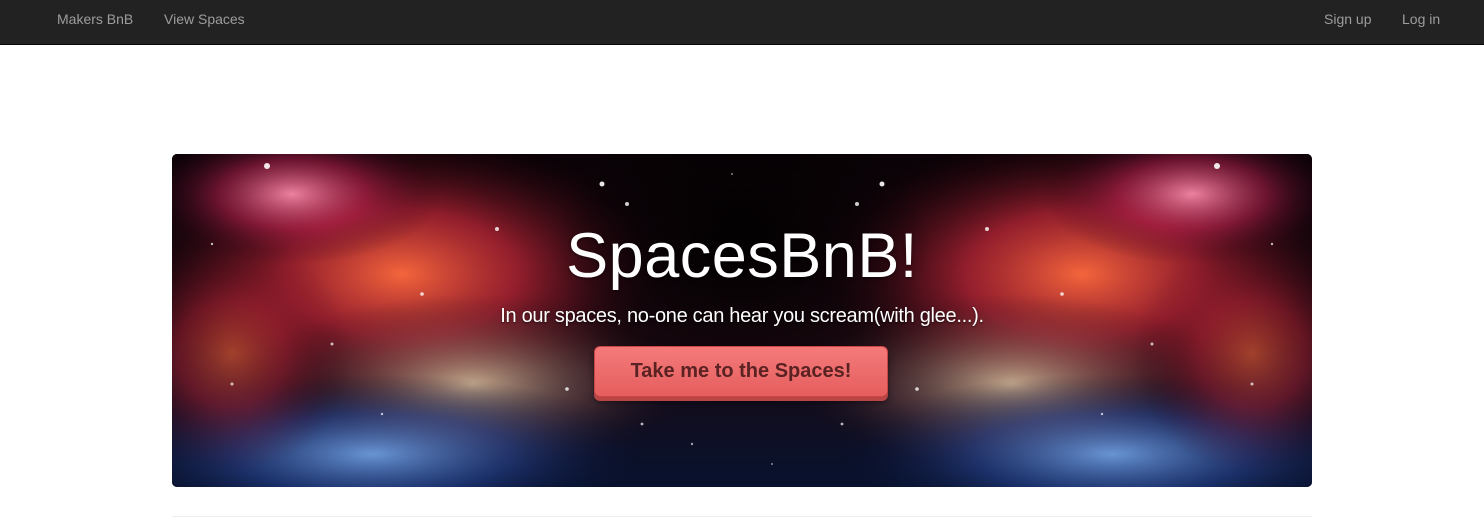 Image resolution: width=1484 pixels, height=520 pixels. What do you see at coordinates (741, 371) in the screenshot?
I see `take-me-to-spaces-button: Take me to the Spaces!` at bounding box center [741, 371].